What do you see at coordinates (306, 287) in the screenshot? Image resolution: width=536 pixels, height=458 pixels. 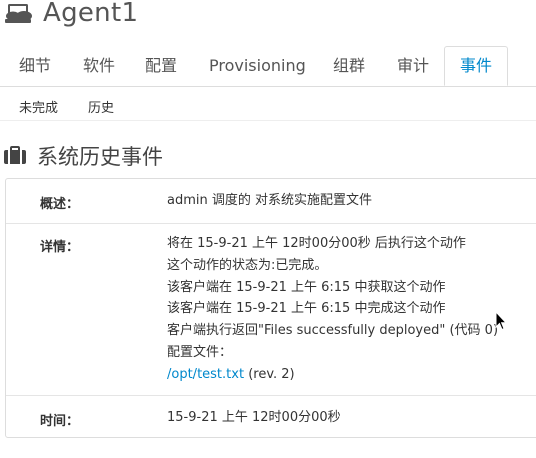 I see `details-line: 该客户端在 15-9-21 上午 6:15 中获取这个动作` at bounding box center [306, 287].